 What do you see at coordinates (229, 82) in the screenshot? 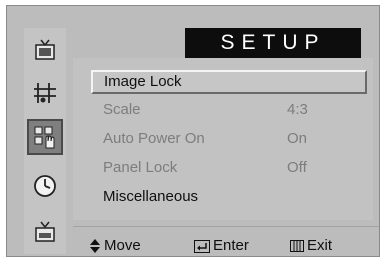
I see `image-lock-item: Image Lock` at bounding box center [229, 82].